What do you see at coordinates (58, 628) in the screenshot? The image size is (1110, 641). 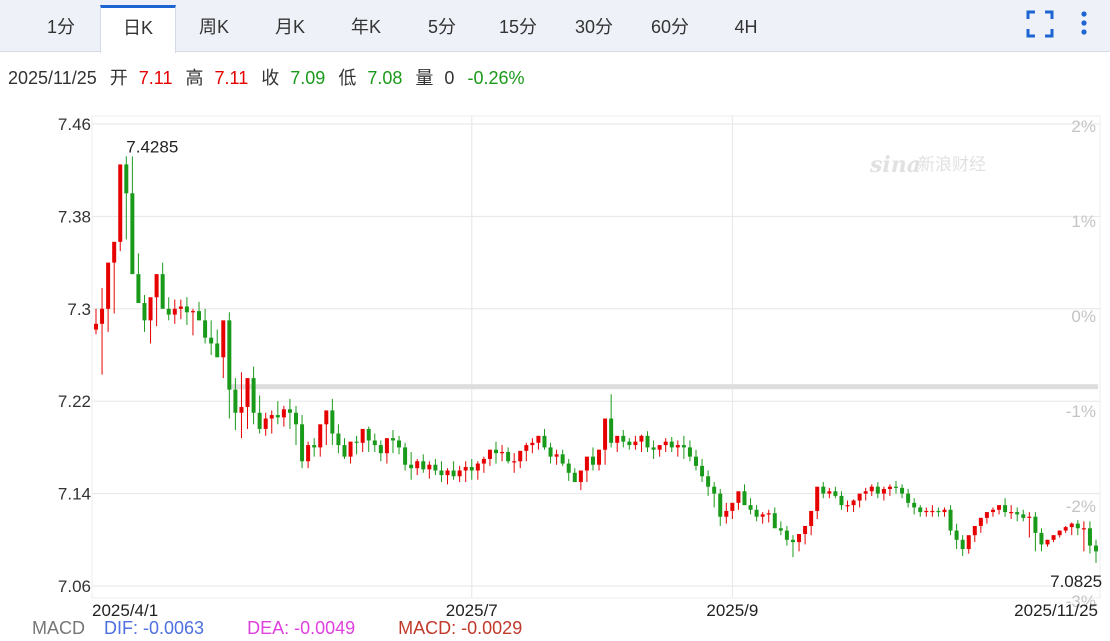 I see `macd-label: MACD` at bounding box center [58, 628].